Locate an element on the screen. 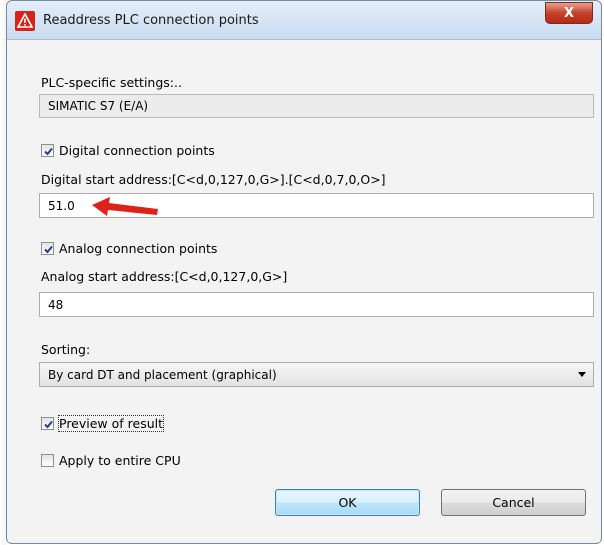 The height and width of the screenshot is (545, 604). digital-checkbox-label: Digital connection points is located at coordinates (137, 150).